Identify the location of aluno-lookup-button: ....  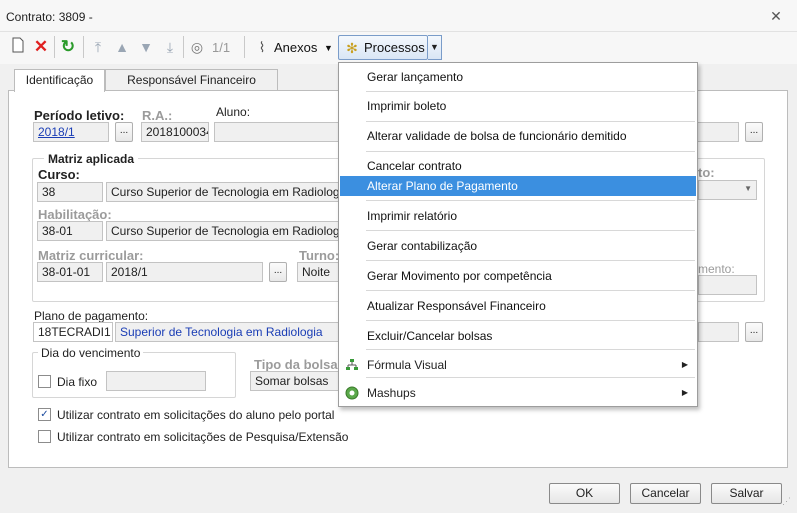
(754, 132).